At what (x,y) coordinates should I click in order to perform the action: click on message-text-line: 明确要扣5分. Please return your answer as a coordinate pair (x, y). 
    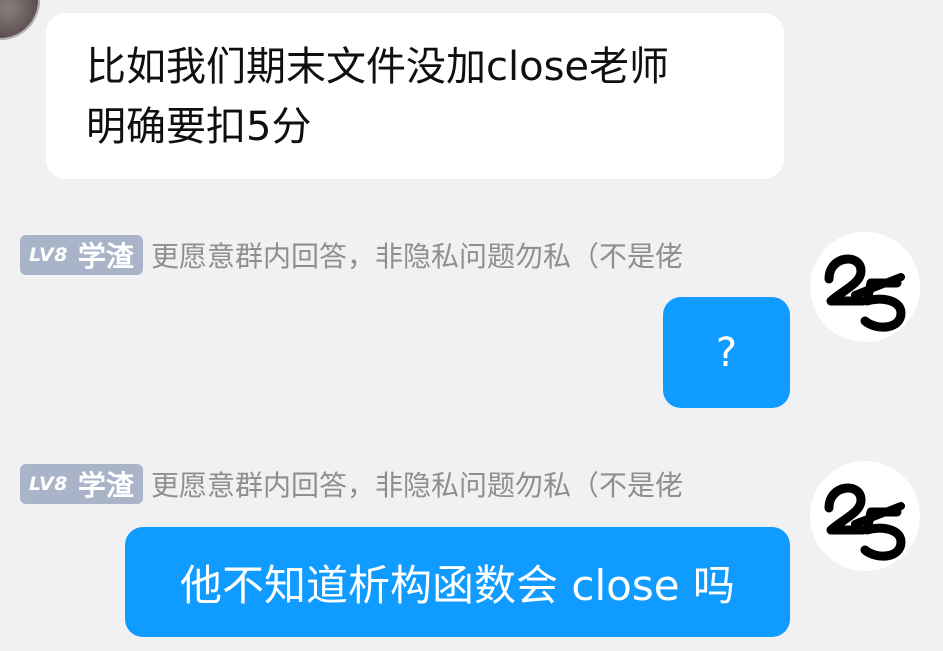
    Looking at the image, I should click on (199, 127).